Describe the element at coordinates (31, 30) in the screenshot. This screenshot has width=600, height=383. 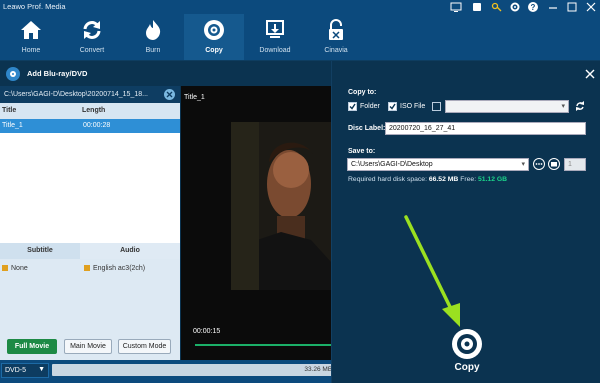
I see `home-icon` at that location.